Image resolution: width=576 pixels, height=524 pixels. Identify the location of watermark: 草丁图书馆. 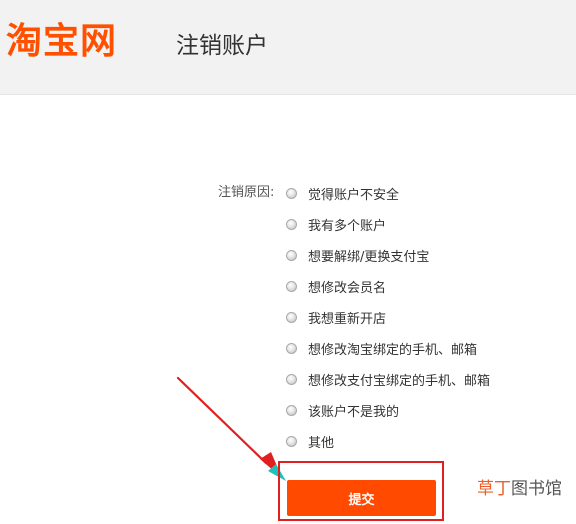
(519, 489).